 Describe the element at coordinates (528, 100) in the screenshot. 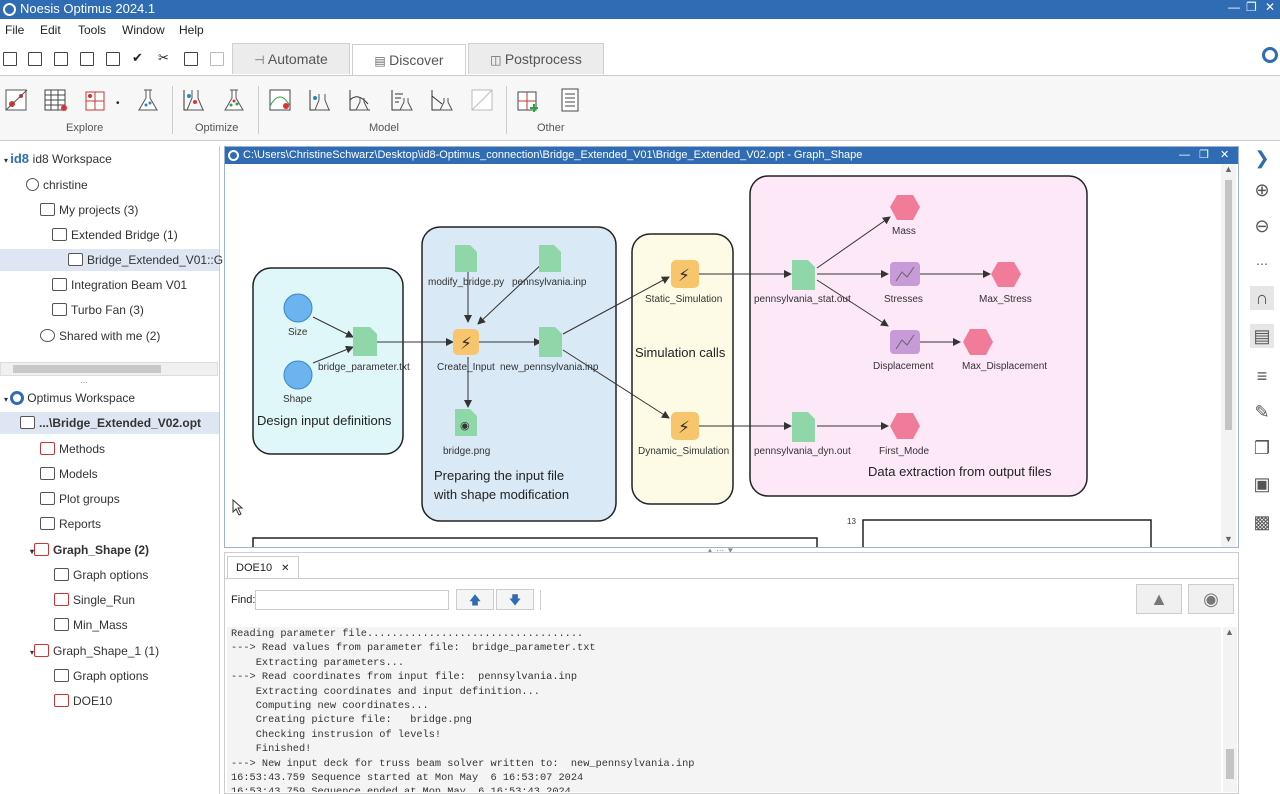

I see `add-plot-icon` at that location.